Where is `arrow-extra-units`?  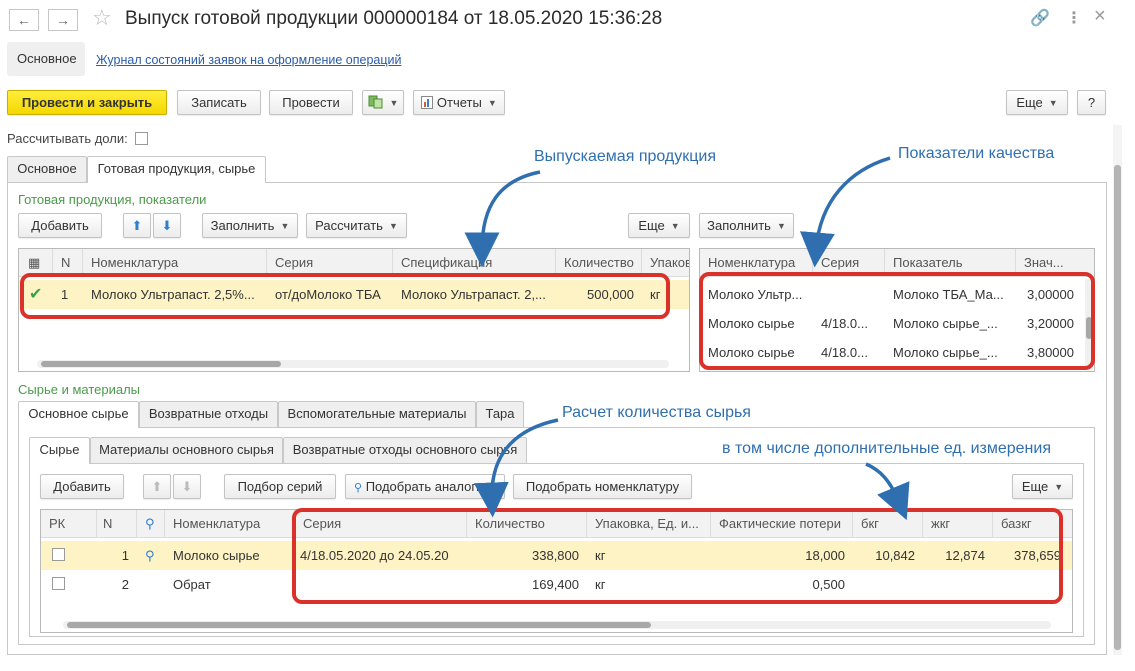
arrow-extra-units is located at coordinates (887, 491).